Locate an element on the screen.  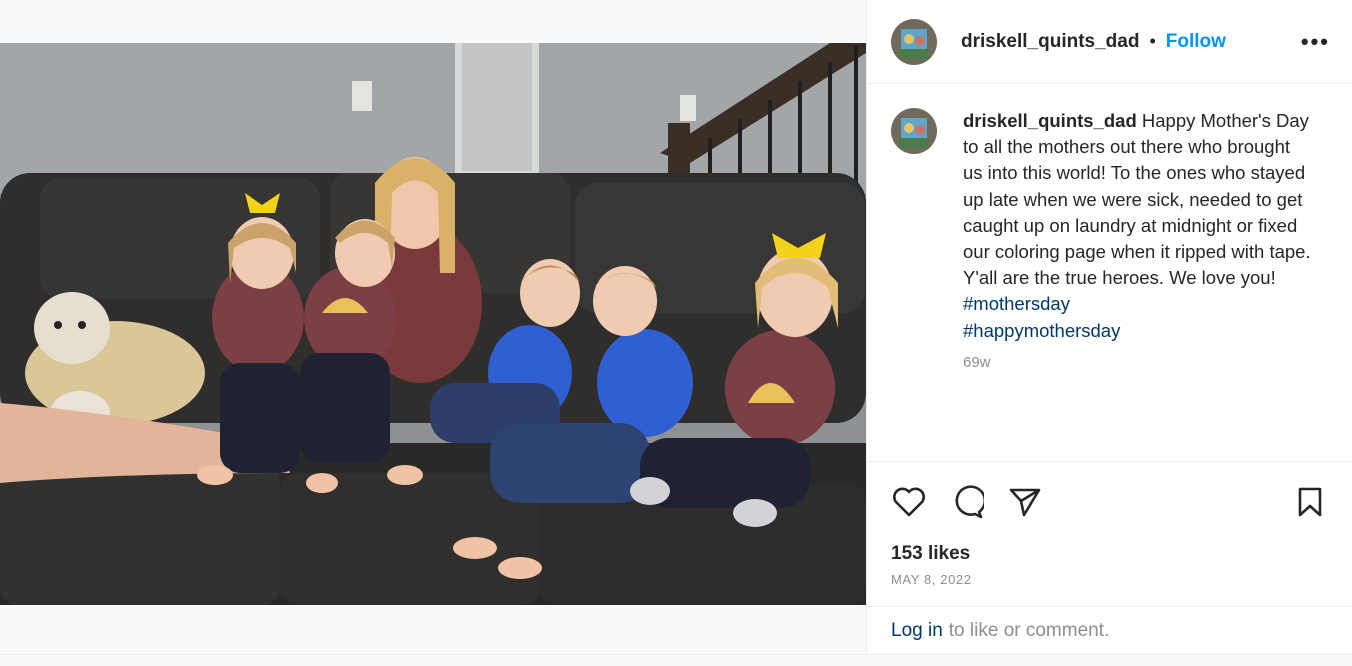
likes-count: 153 likes is located at coordinates (930, 554).